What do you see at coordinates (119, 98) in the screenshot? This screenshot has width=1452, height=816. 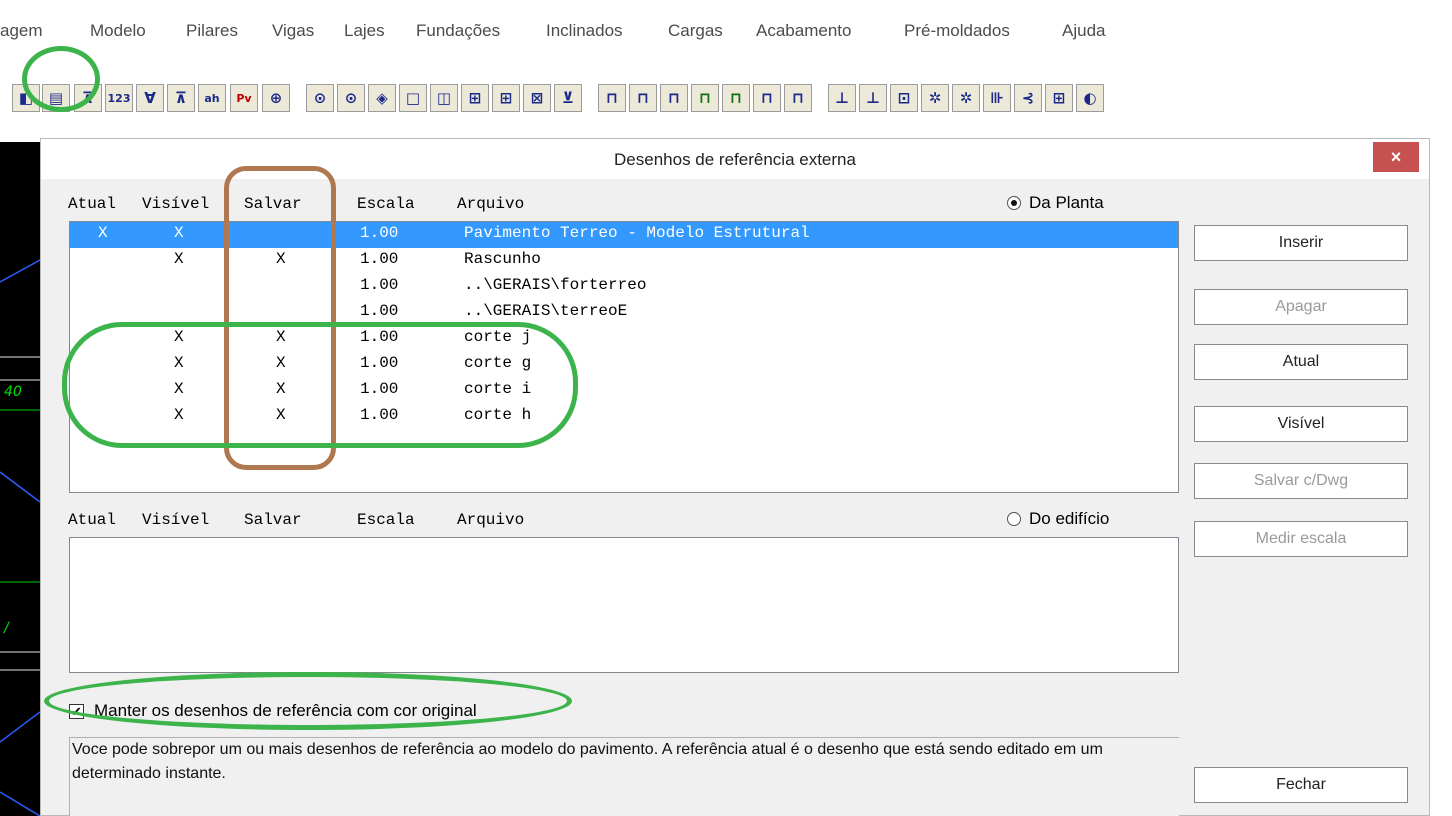 I see `toolbar-button-3-icon: 123` at bounding box center [119, 98].